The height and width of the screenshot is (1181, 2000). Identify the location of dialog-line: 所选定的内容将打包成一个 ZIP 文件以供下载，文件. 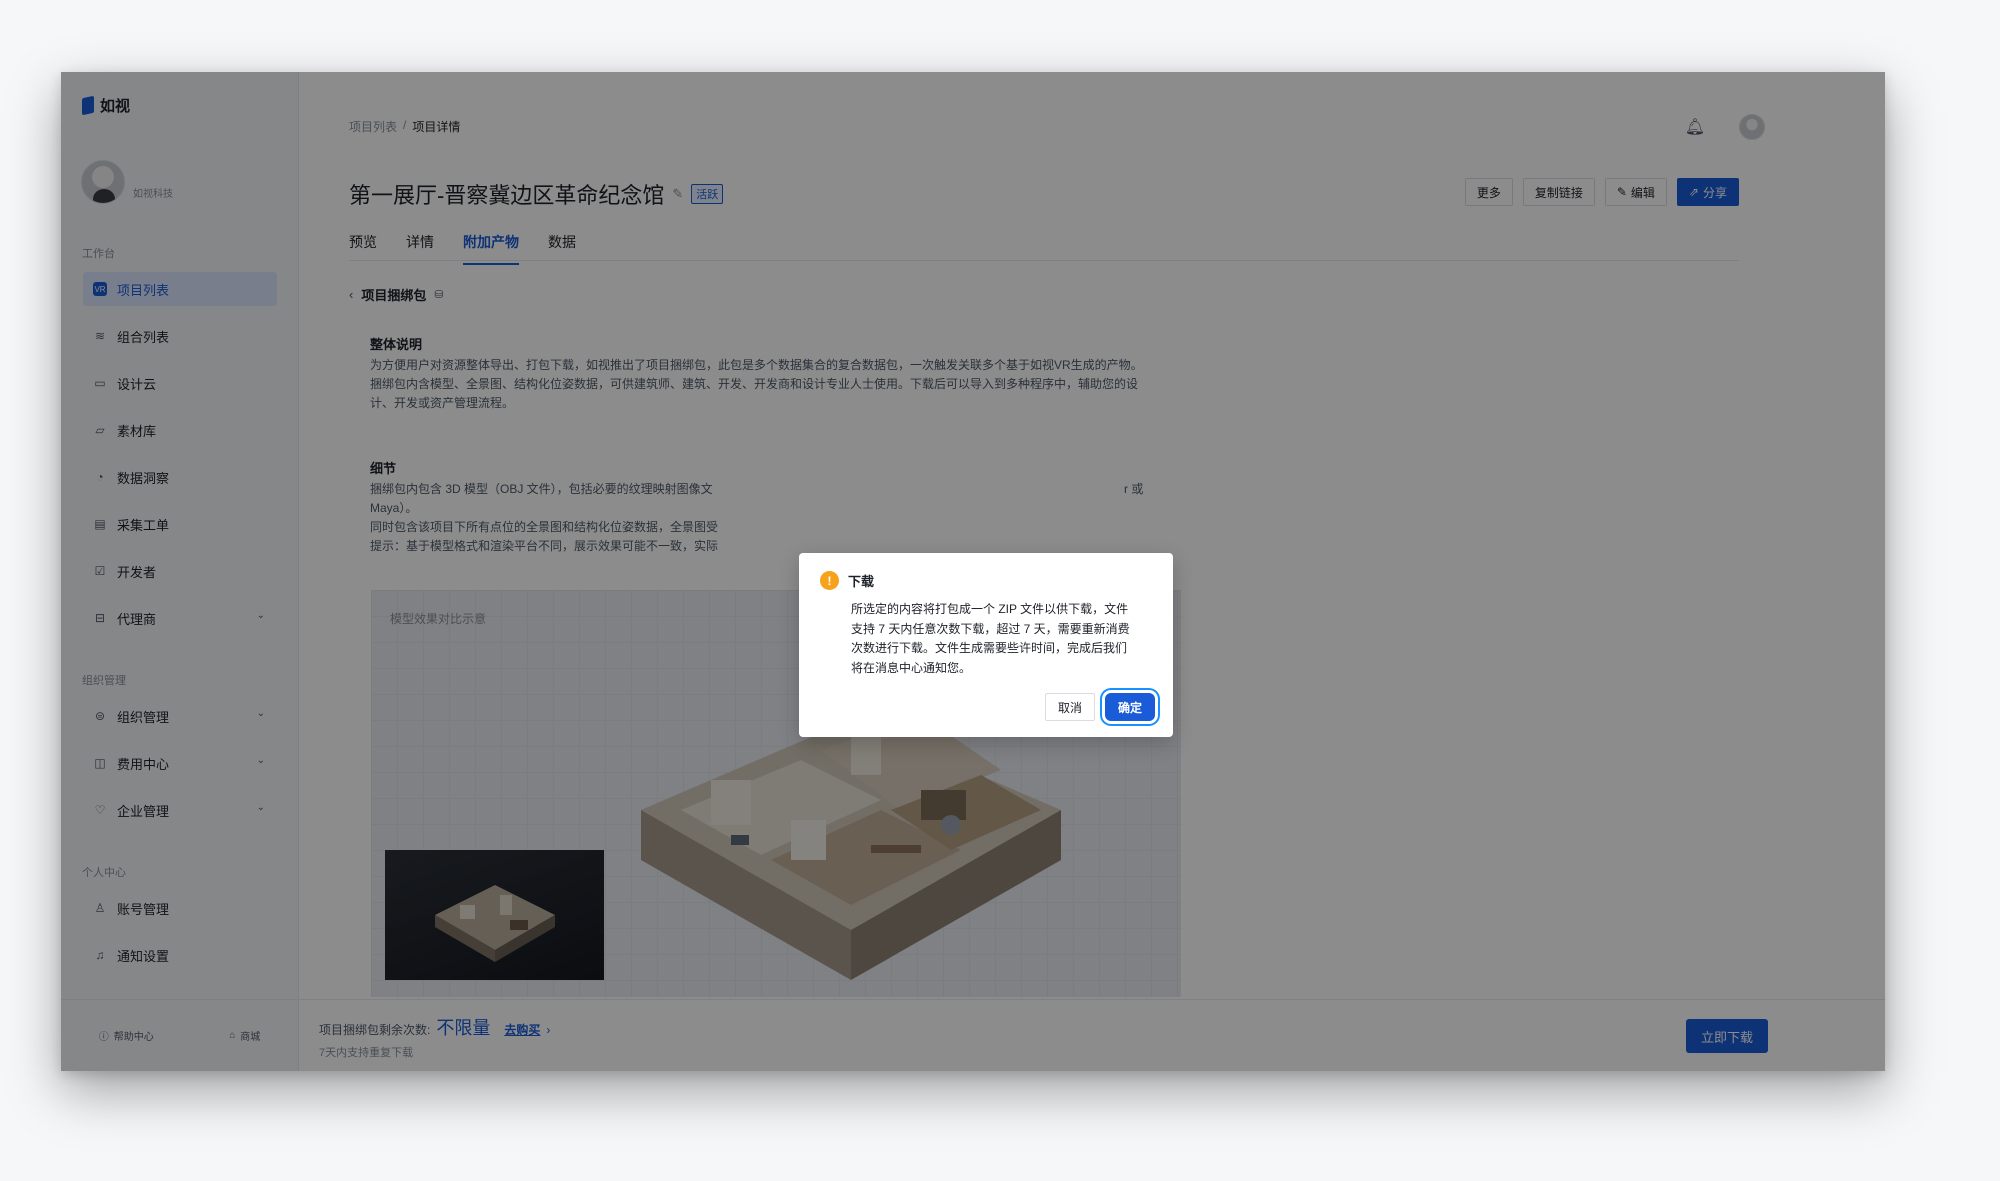
(990, 609).